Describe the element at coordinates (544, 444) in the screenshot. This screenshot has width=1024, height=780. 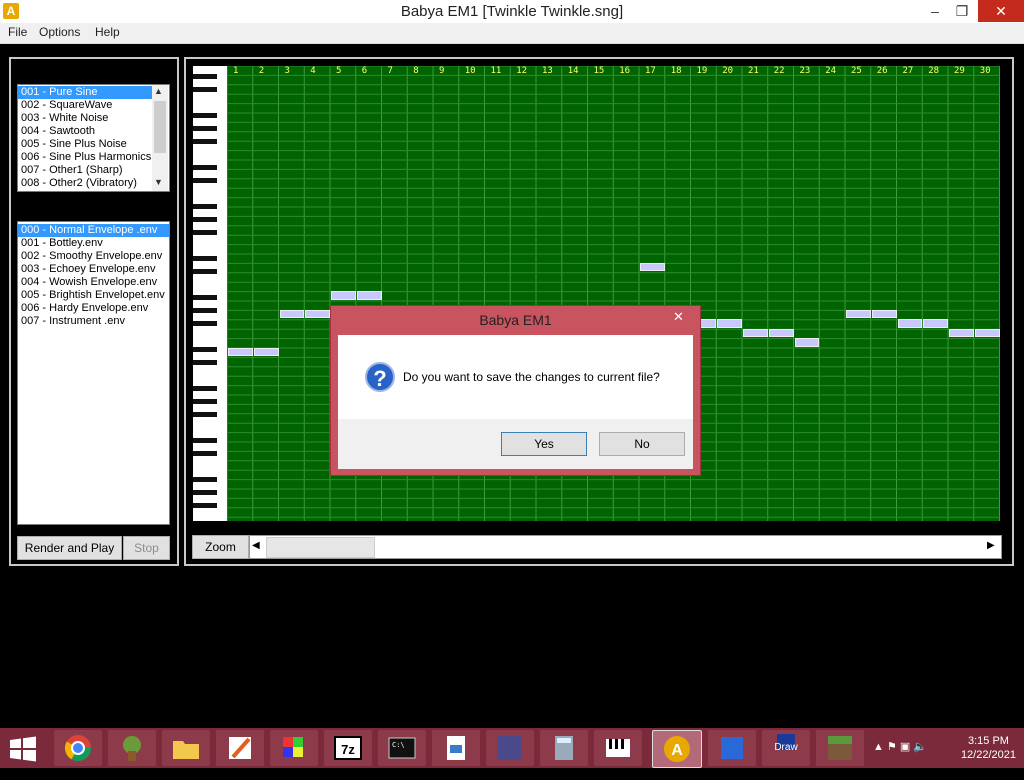
I see `yes-button: Yes` at that location.